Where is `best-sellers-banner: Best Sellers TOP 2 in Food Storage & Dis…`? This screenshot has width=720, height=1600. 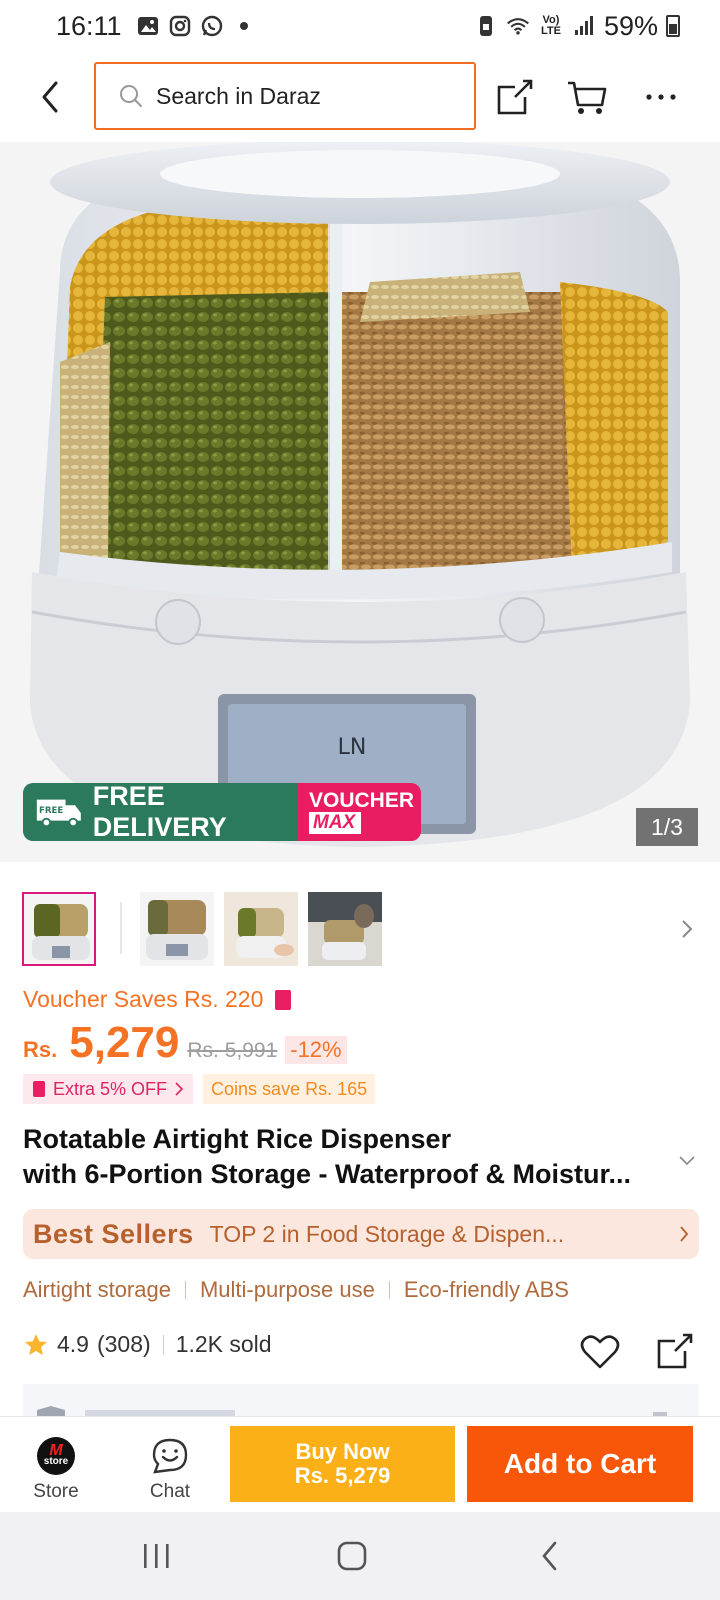 best-sellers-banner: Best Sellers TOP 2 in Food Storage & Dis… is located at coordinates (361, 1234).